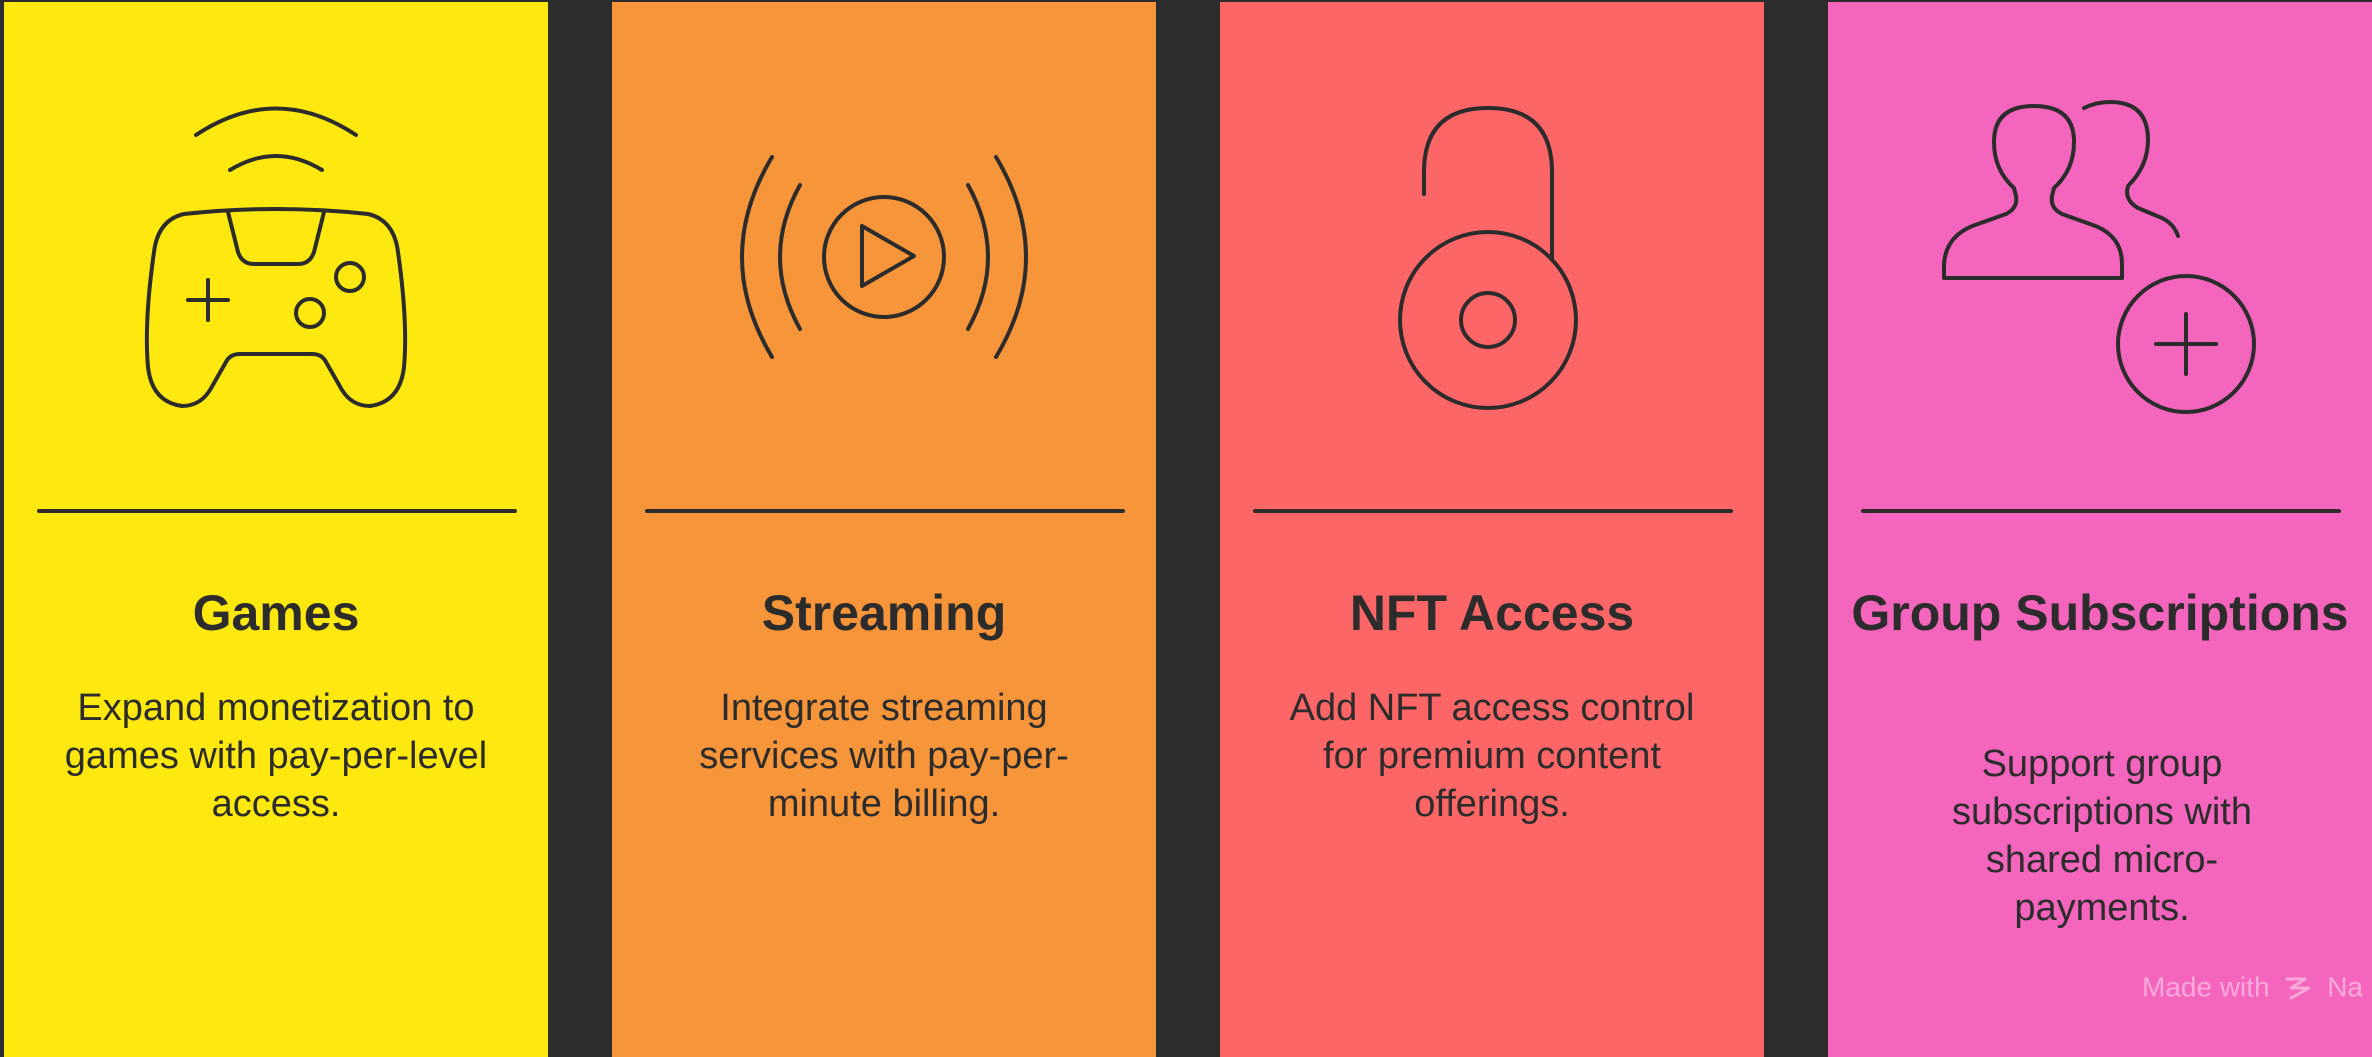  What do you see at coordinates (2100, 613) in the screenshot?
I see `card-title: Group Subscriptions` at bounding box center [2100, 613].